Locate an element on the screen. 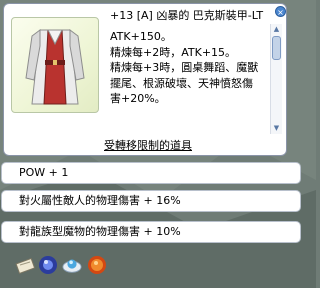 This screenshot has height=288, width=320. description-line: 精煉每+3時，圓桌舞蹈、魔獸 is located at coordinates (184, 67).